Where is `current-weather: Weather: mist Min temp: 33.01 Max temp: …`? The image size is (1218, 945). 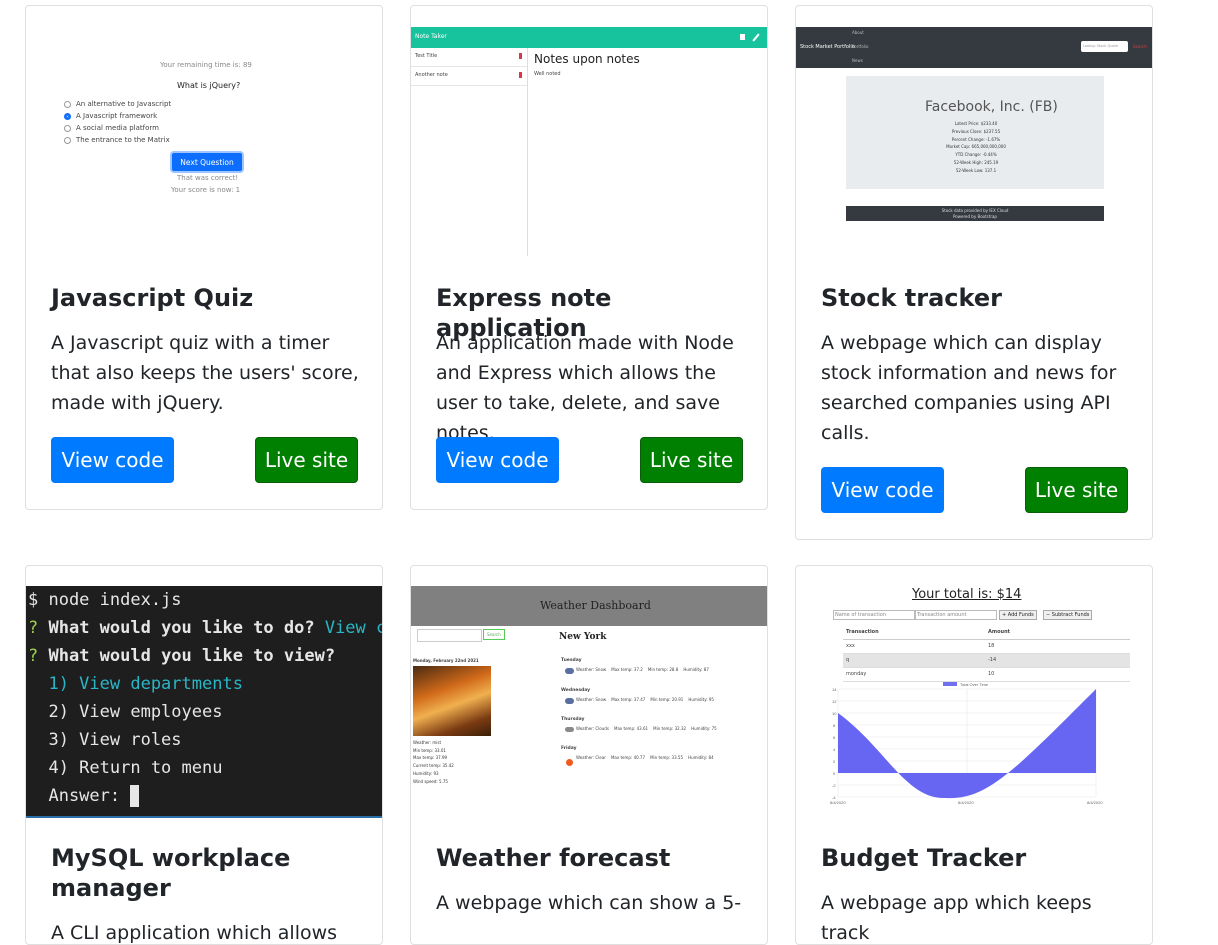
current-weather: Weather: mist Min temp: 33.01 Max temp: … is located at coordinates (433, 762).